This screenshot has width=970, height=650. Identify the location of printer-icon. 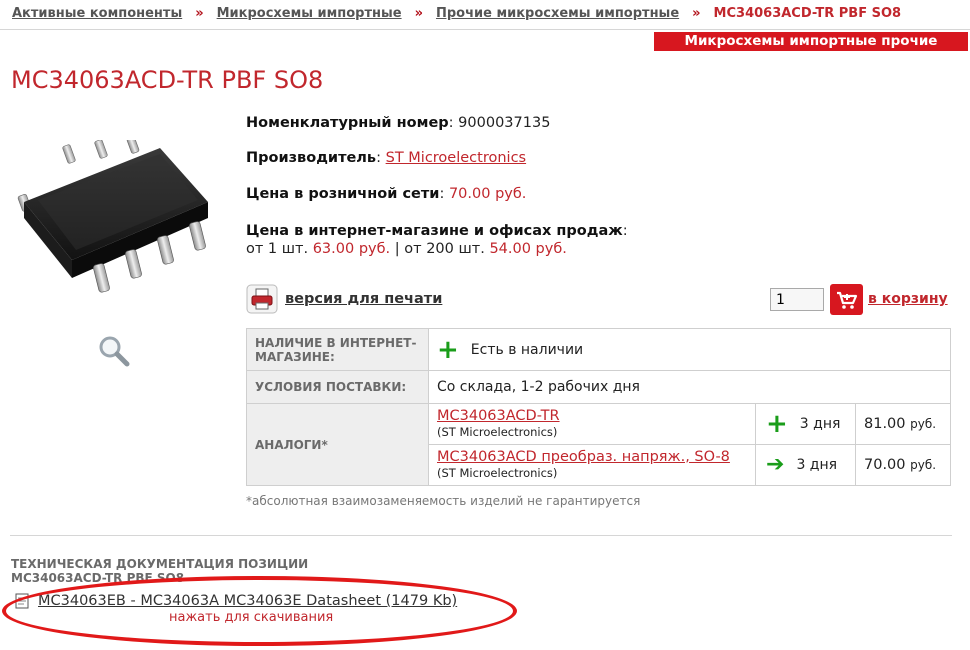
(262, 299).